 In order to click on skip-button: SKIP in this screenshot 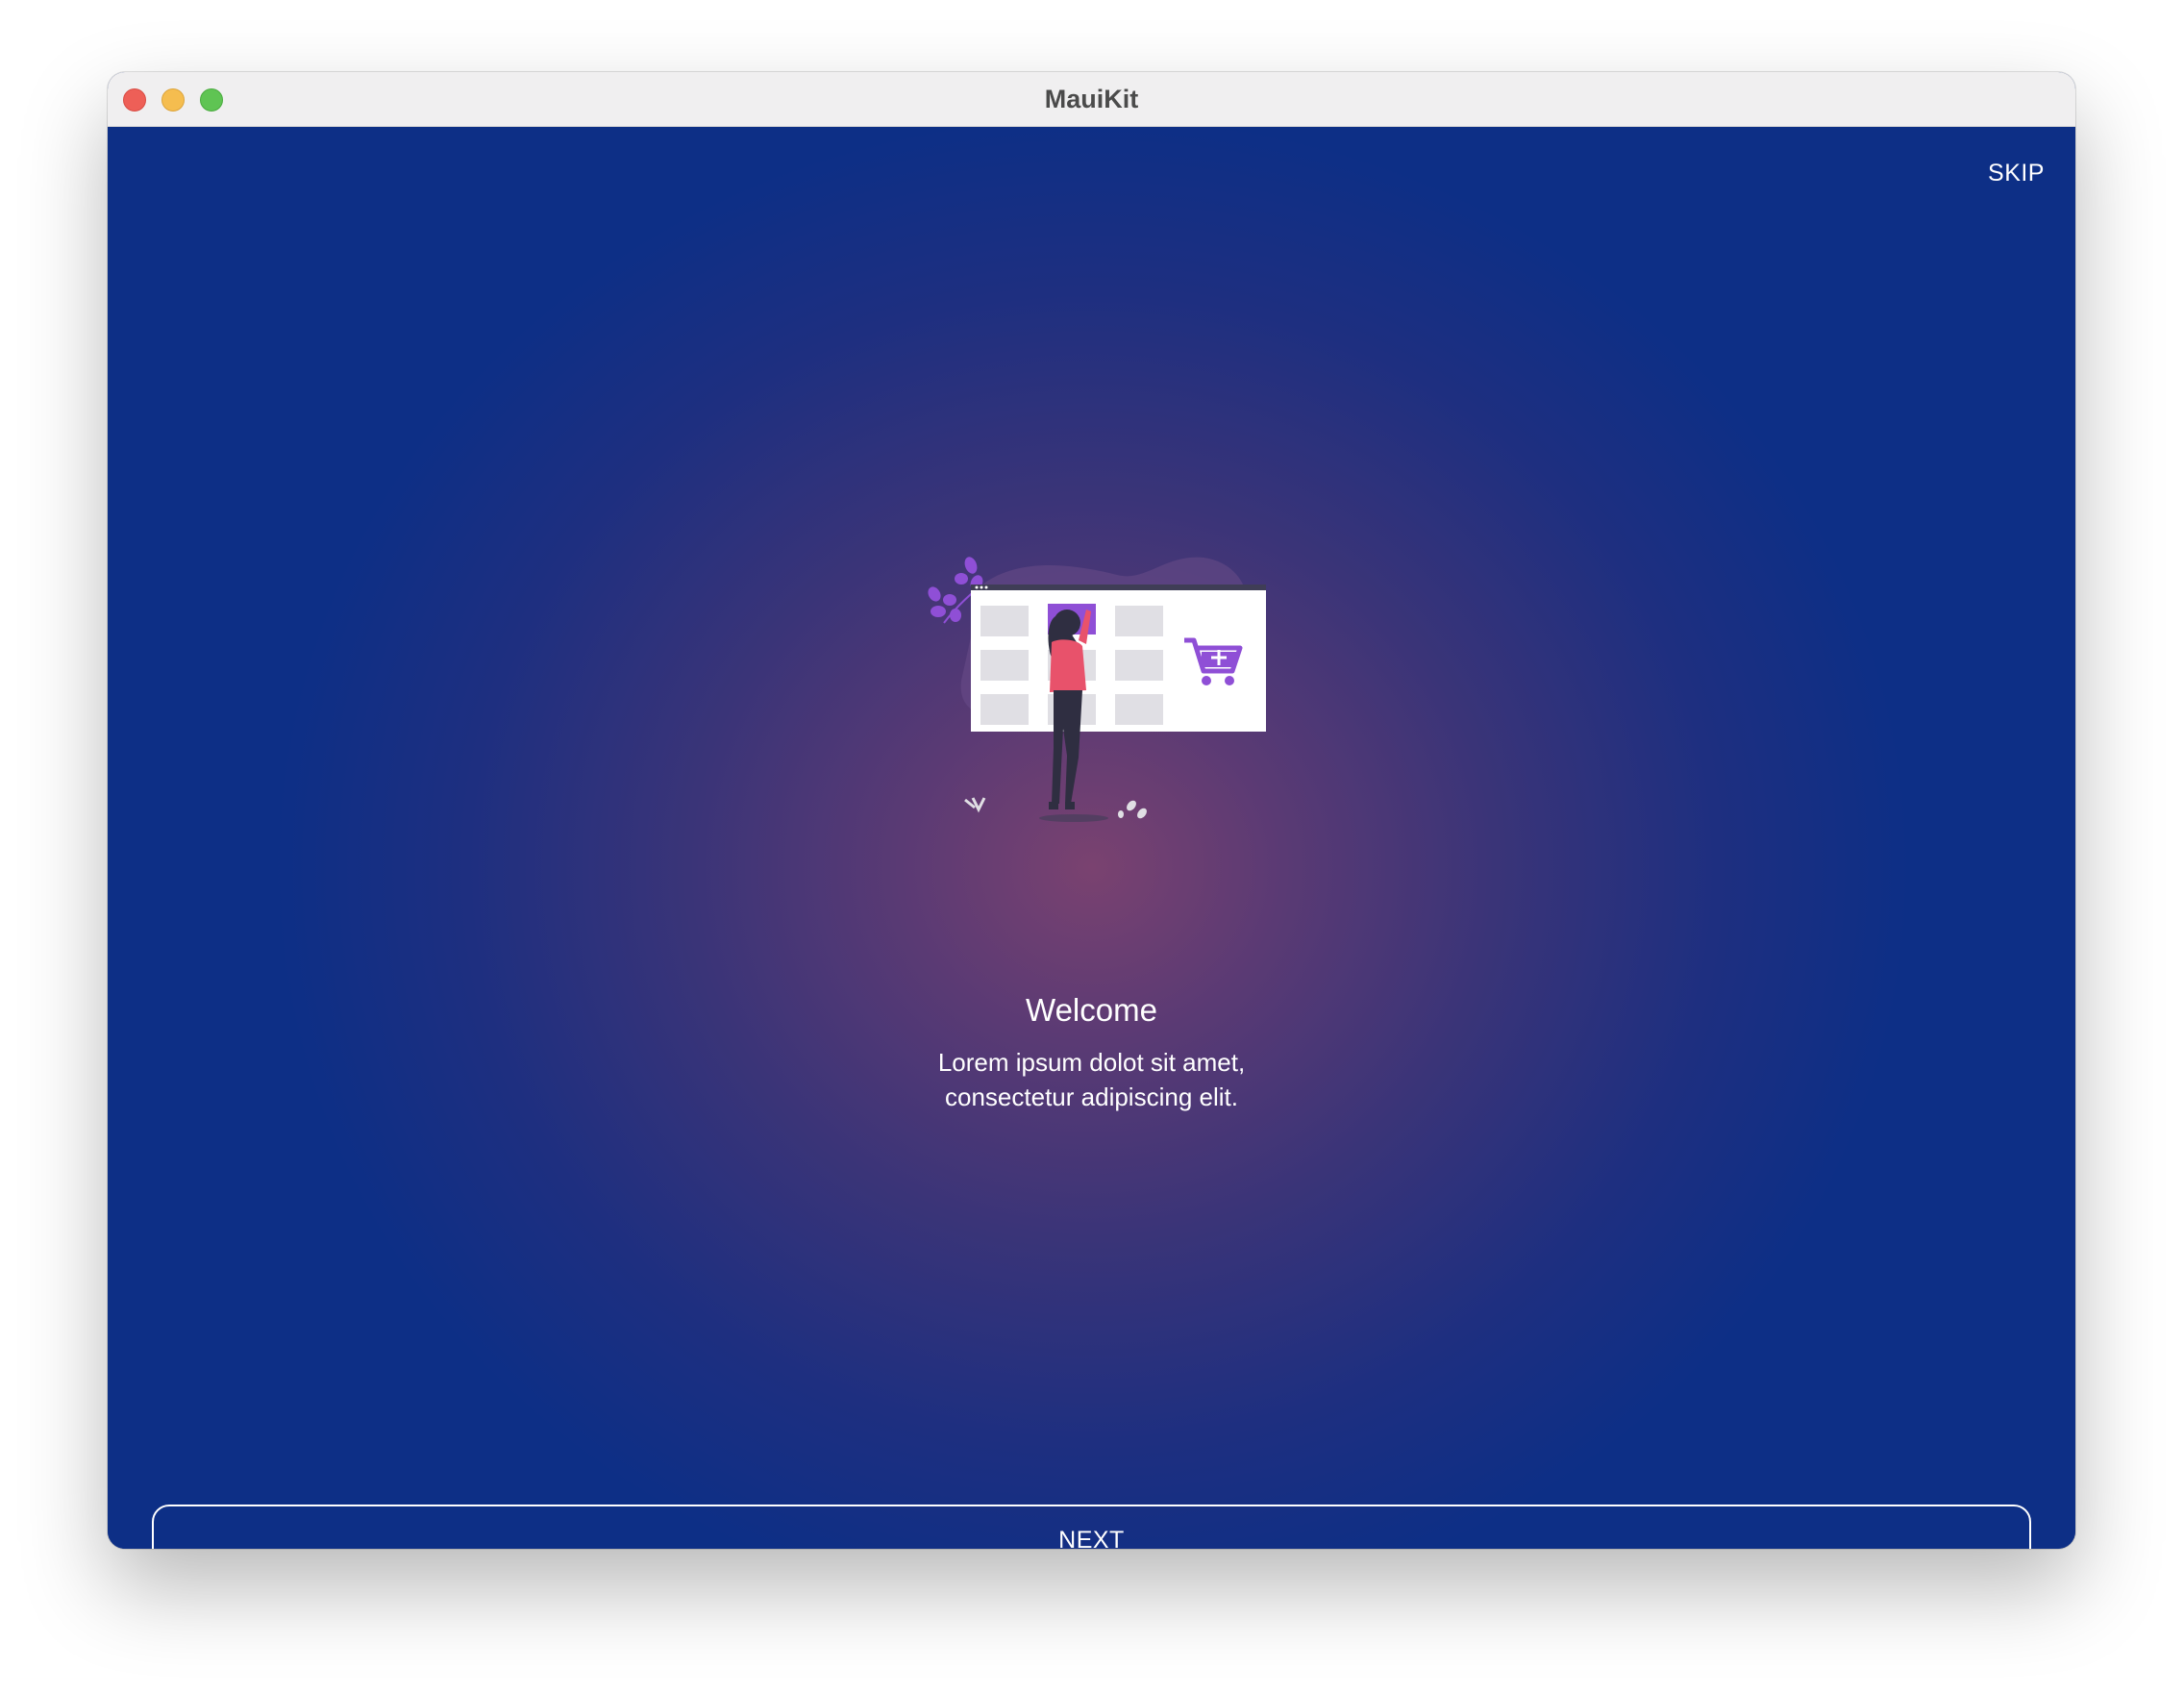, I will do `click(2016, 173)`.